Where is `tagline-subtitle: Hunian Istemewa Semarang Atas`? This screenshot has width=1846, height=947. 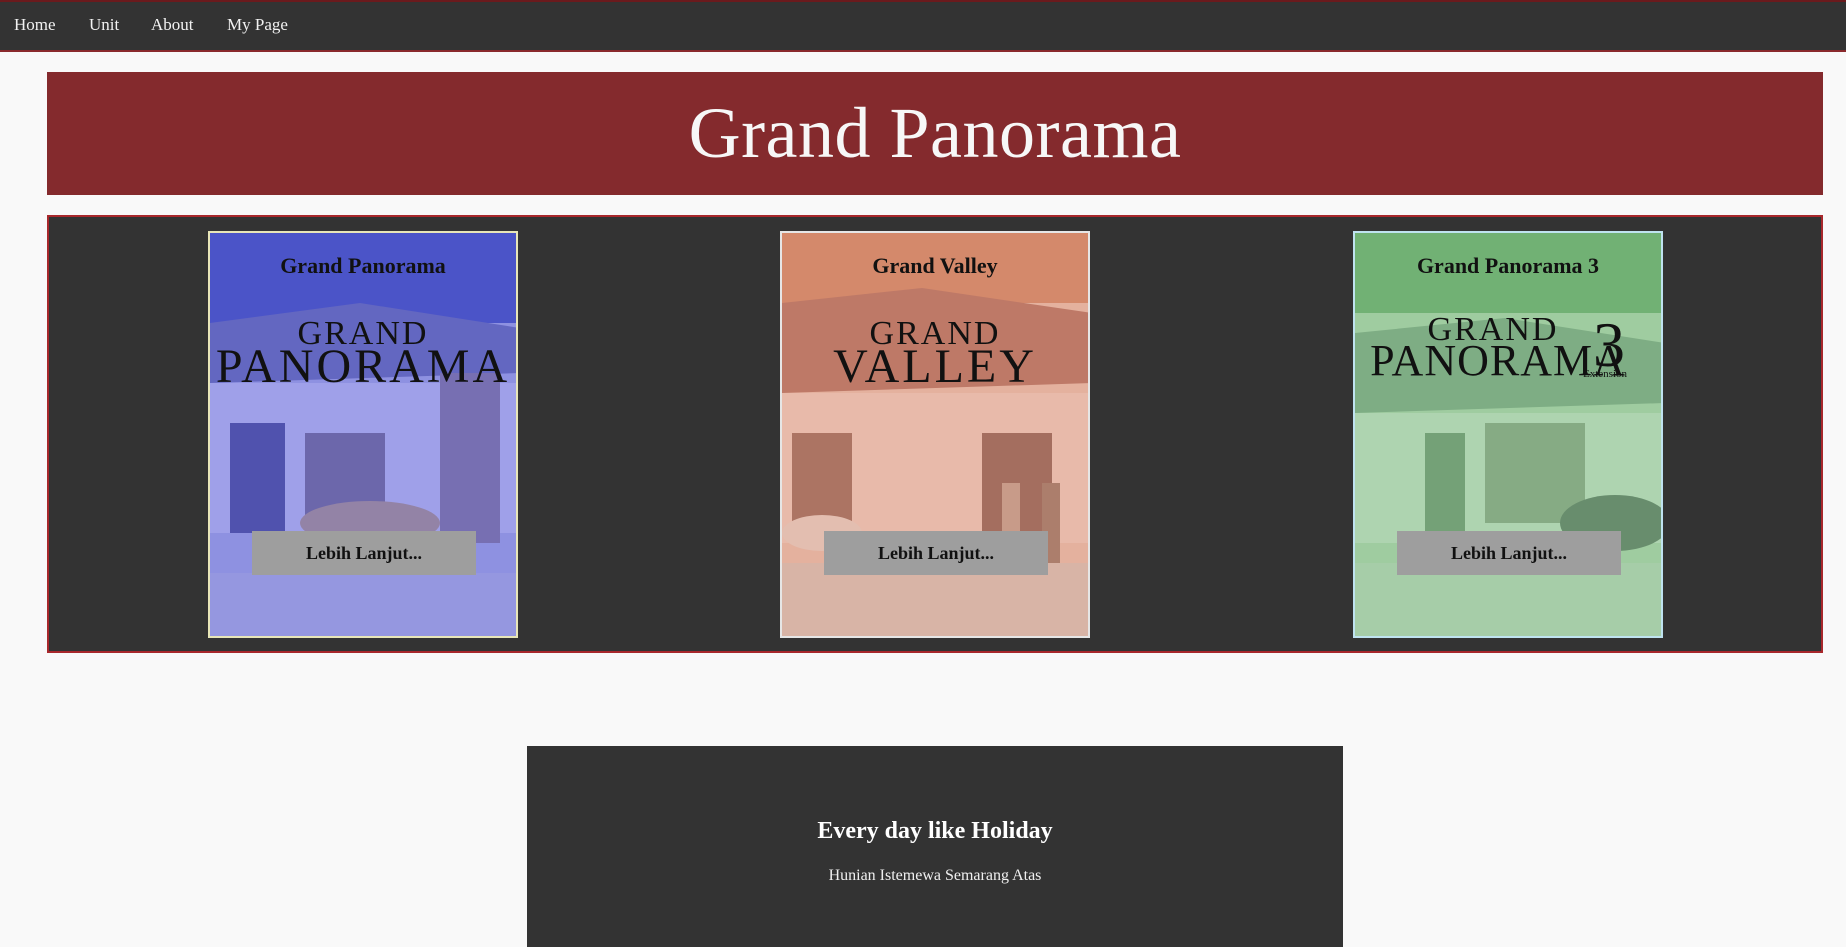
tagline-subtitle: Hunian Istemewa Semarang Atas is located at coordinates (935, 875).